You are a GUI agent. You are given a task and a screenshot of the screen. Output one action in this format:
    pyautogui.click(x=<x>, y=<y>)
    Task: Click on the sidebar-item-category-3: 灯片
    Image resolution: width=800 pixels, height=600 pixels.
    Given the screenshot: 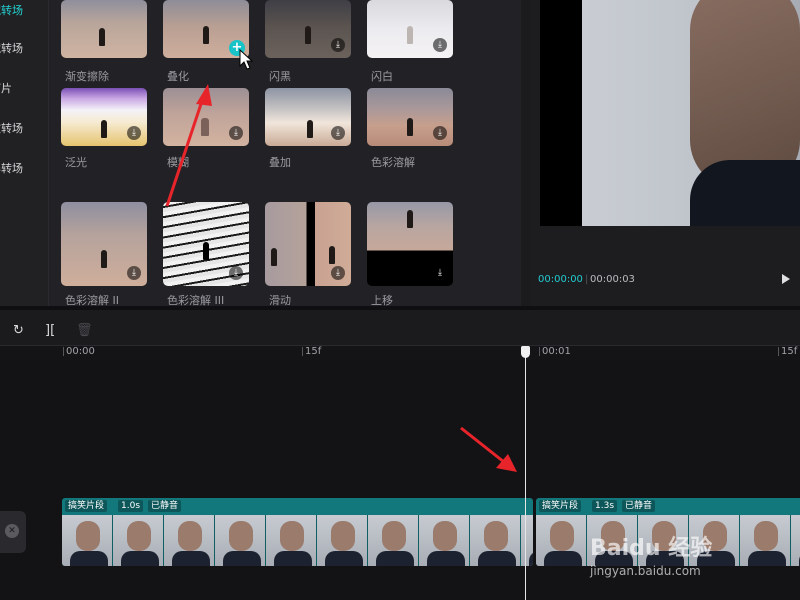 What is the action you would take?
    pyautogui.click(x=24, y=88)
    